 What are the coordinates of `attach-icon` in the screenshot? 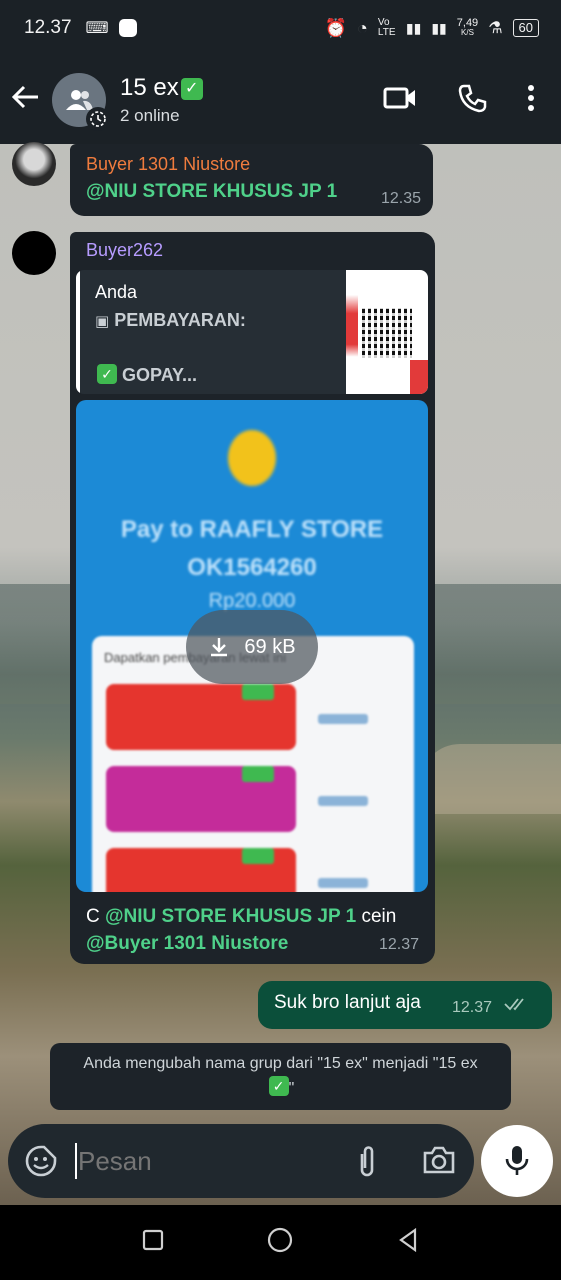 It's located at (367, 1163).